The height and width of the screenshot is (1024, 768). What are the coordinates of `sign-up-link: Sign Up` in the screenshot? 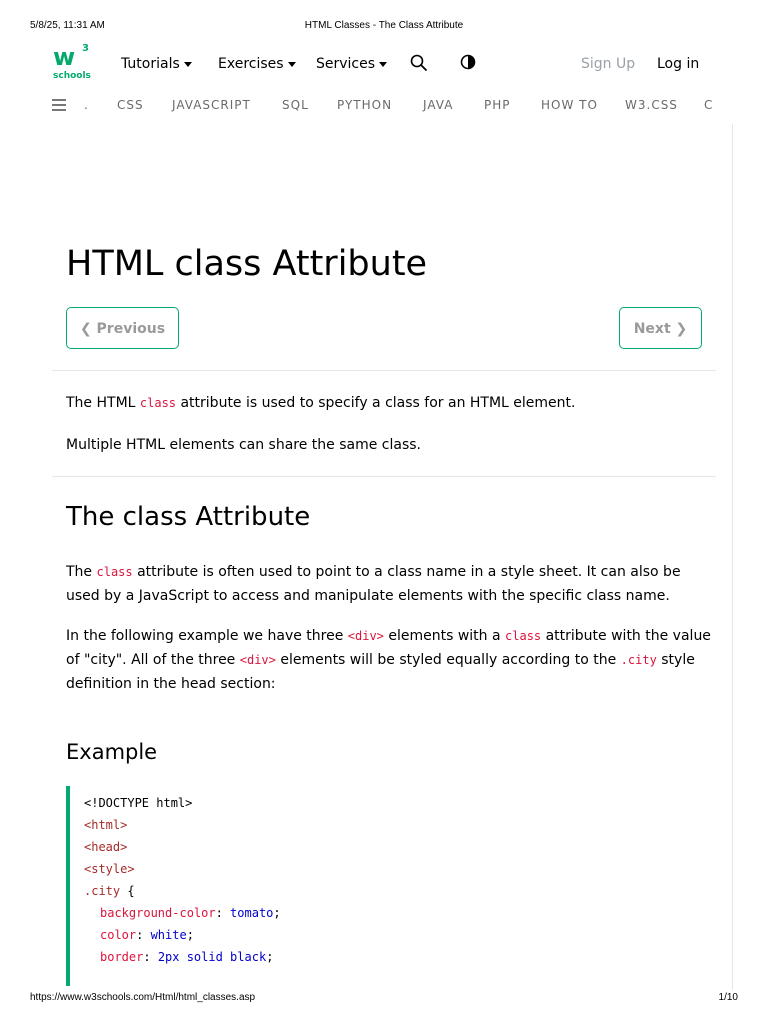 It's located at (608, 64).